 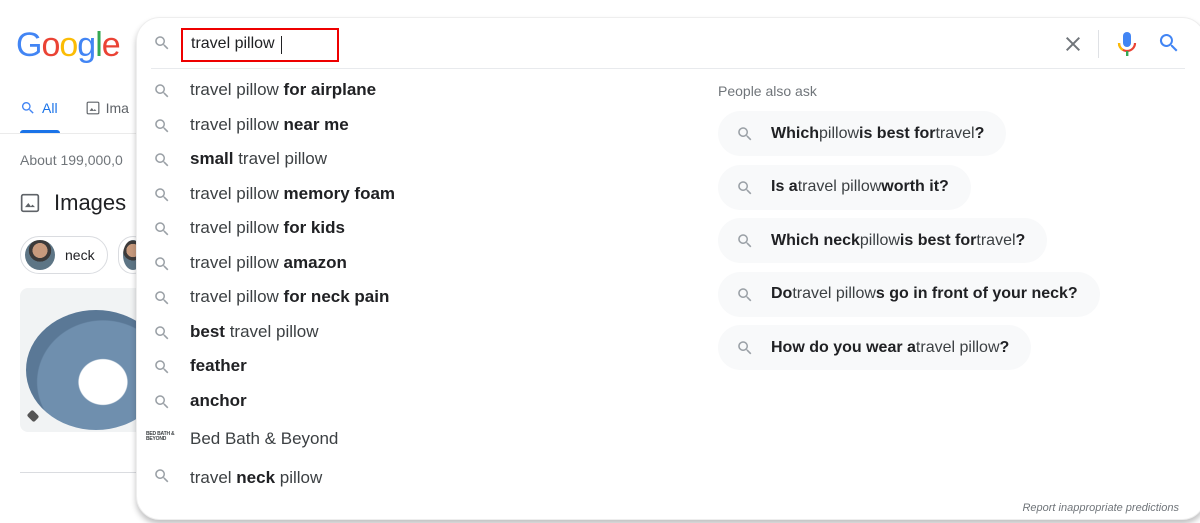 I want to click on chip-label: neck, so click(x=80, y=255).